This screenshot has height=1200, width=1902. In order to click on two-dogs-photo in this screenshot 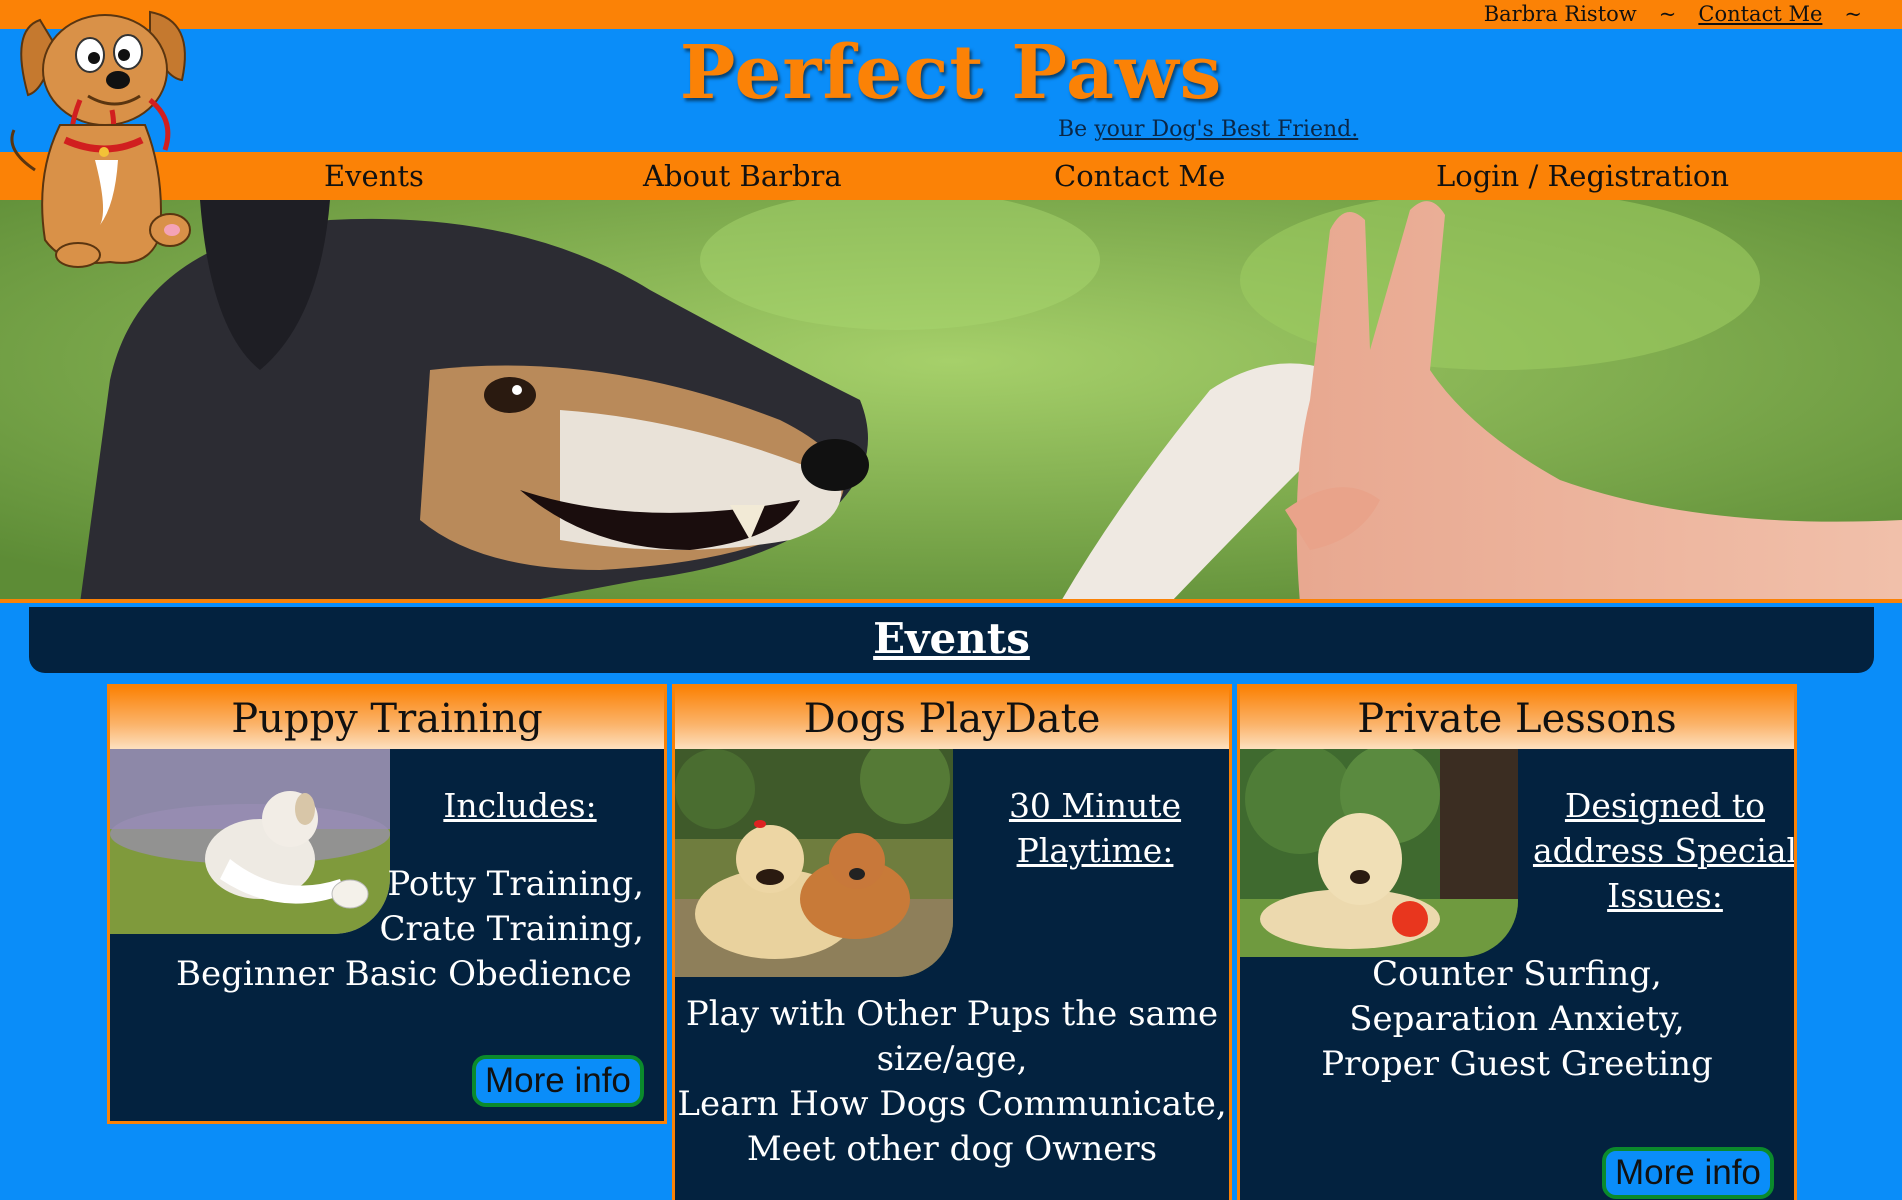, I will do `click(814, 863)`.